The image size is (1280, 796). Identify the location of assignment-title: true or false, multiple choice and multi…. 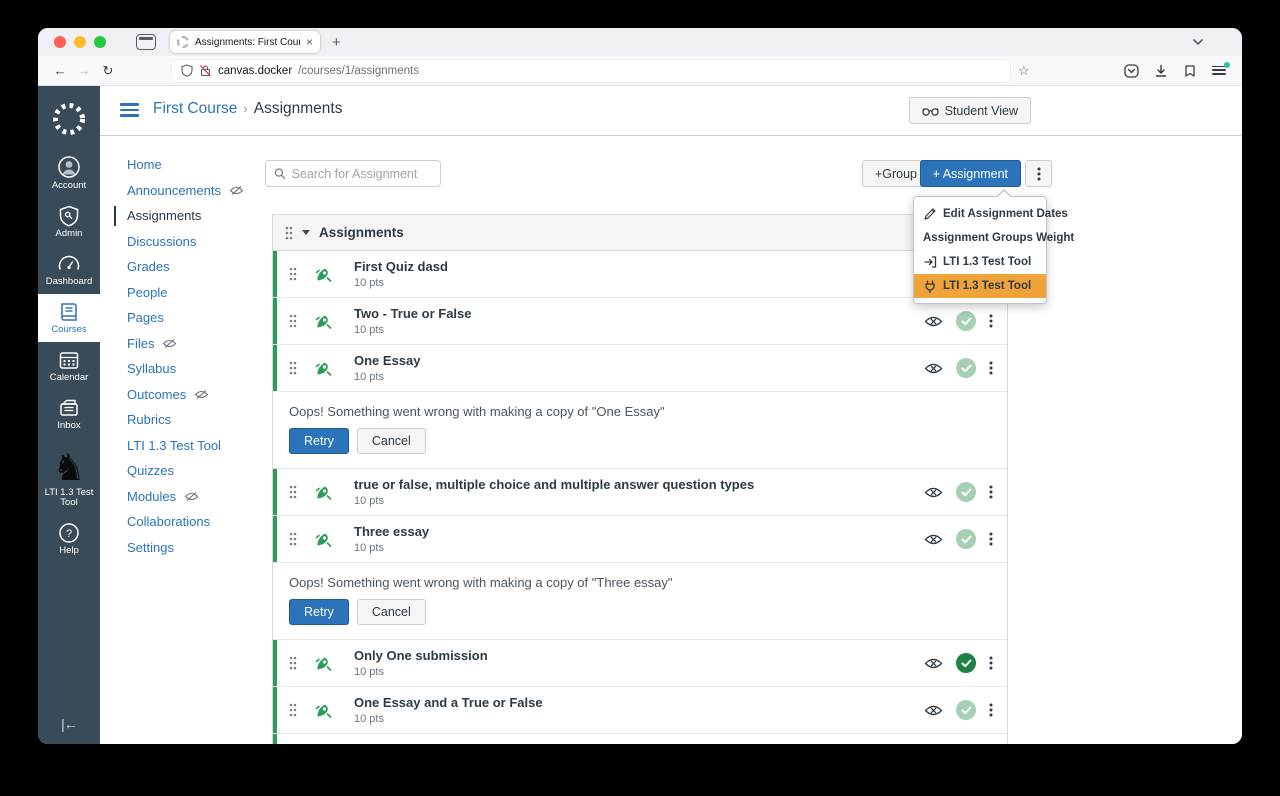
(554, 485).